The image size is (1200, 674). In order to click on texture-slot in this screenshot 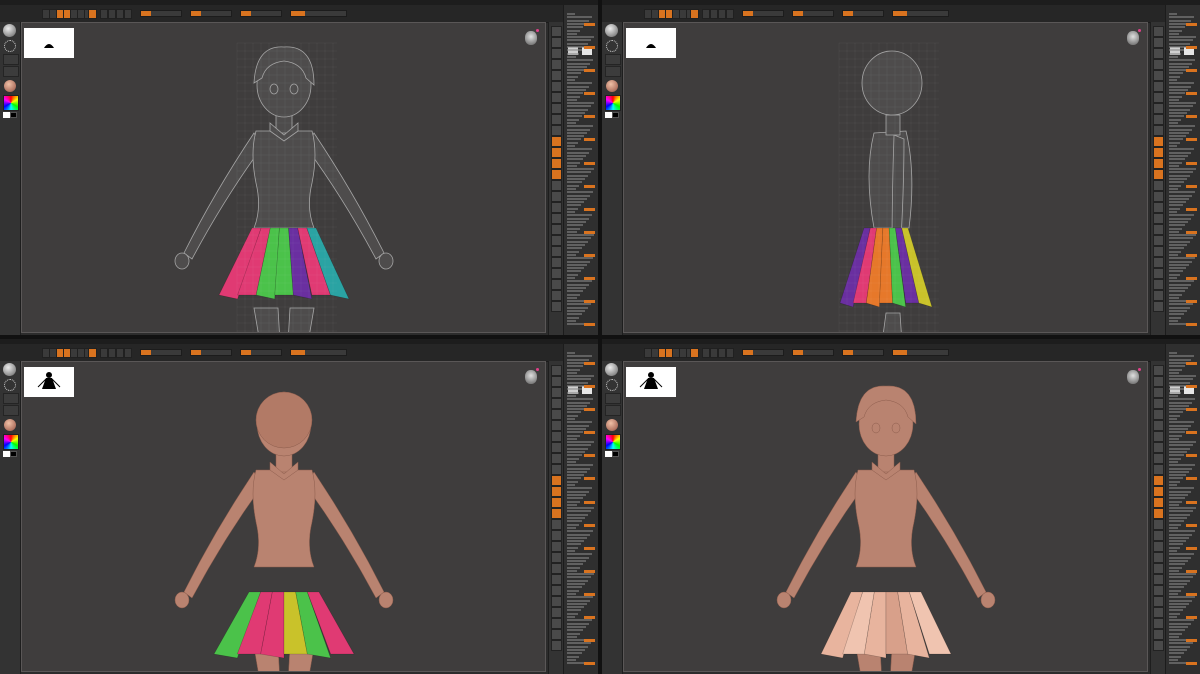, I will do `click(613, 71)`.